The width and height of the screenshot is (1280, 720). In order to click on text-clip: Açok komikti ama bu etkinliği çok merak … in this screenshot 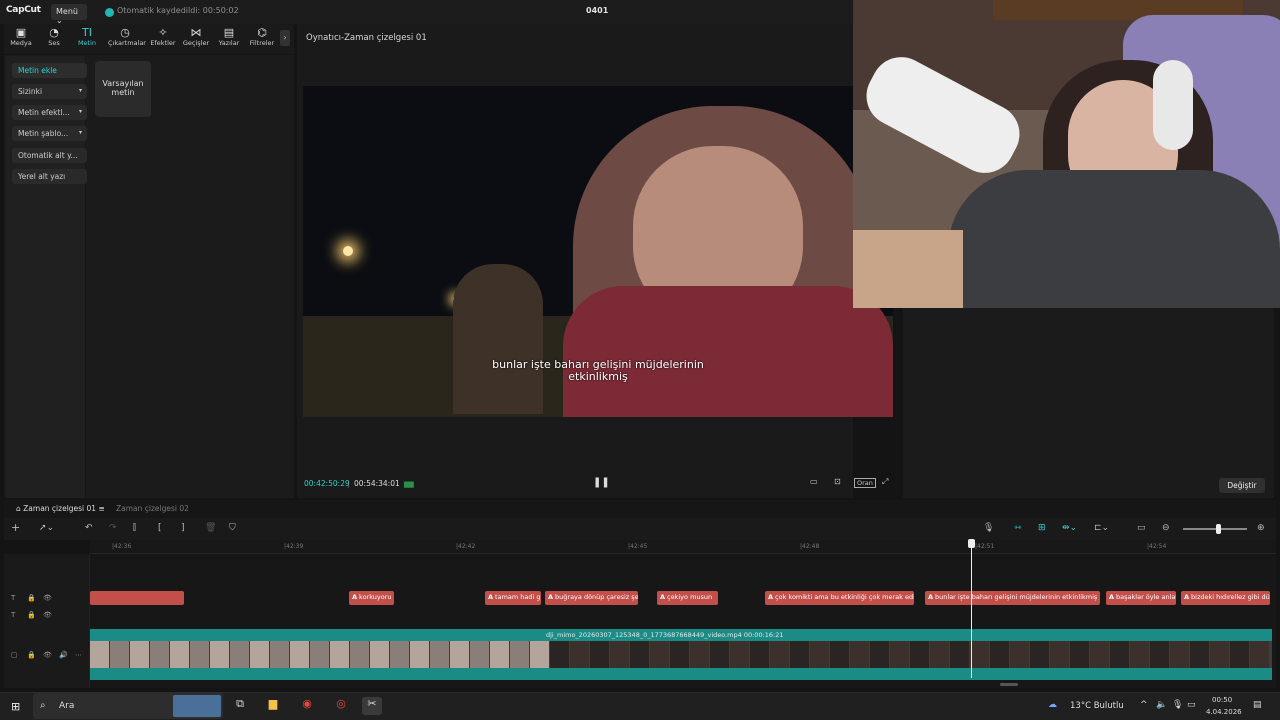, I will do `click(839, 598)`.